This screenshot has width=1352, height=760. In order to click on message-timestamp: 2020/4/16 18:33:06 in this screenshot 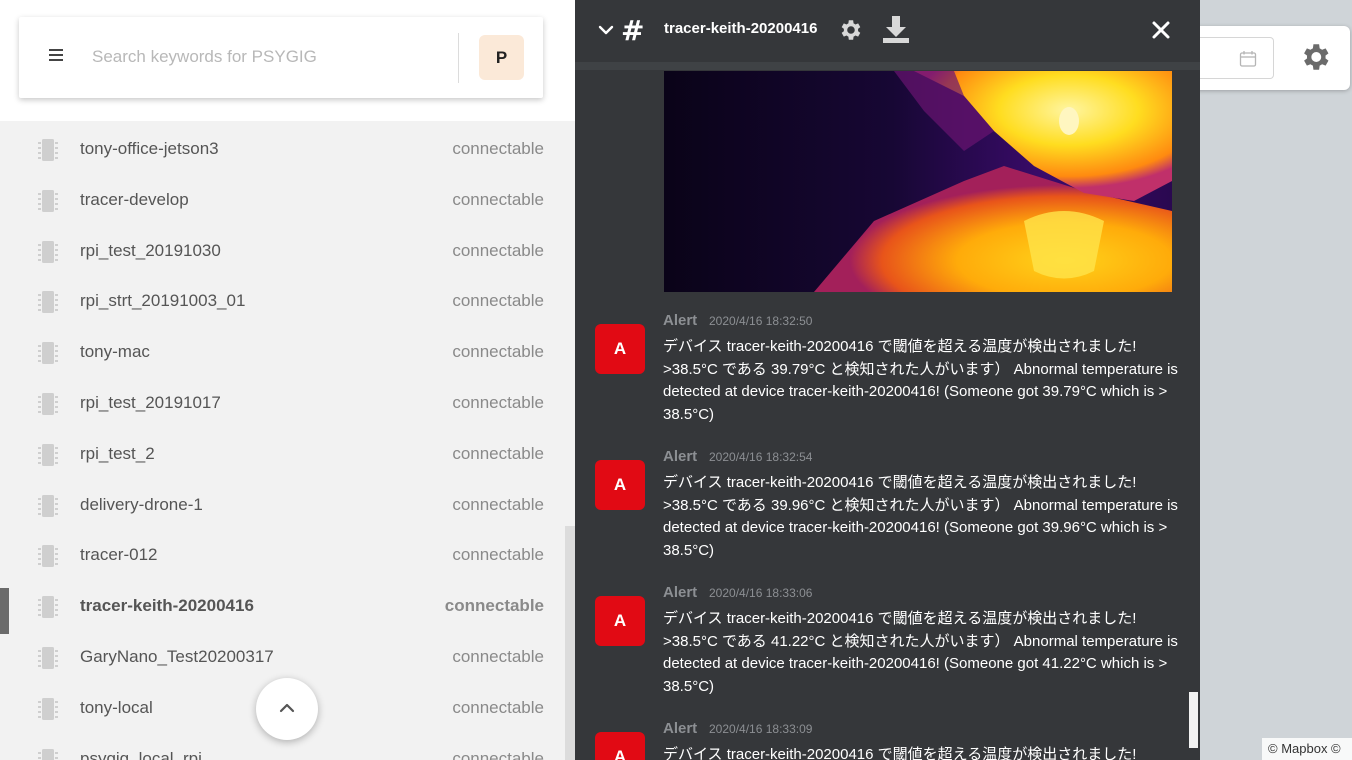, I will do `click(761, 593)`.